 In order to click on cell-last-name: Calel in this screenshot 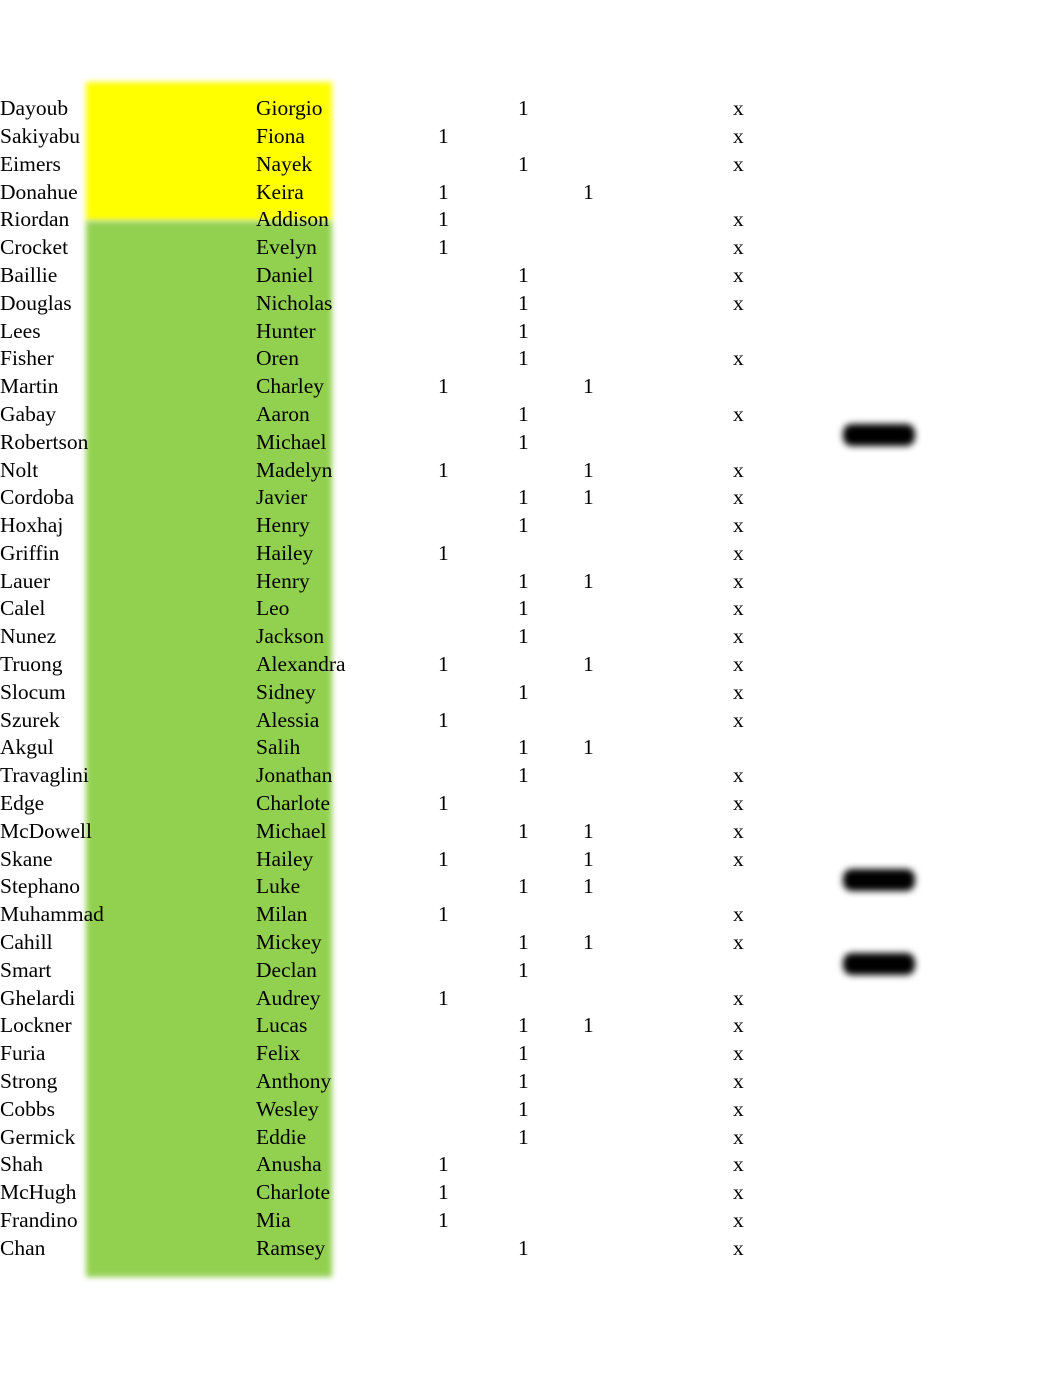, I will do `click(128, 609)`.